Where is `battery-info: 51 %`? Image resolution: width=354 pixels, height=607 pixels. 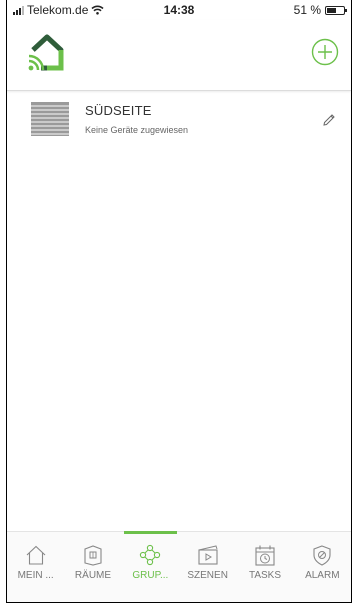
battery-info: 51 % is located at coordinates (320, 10).